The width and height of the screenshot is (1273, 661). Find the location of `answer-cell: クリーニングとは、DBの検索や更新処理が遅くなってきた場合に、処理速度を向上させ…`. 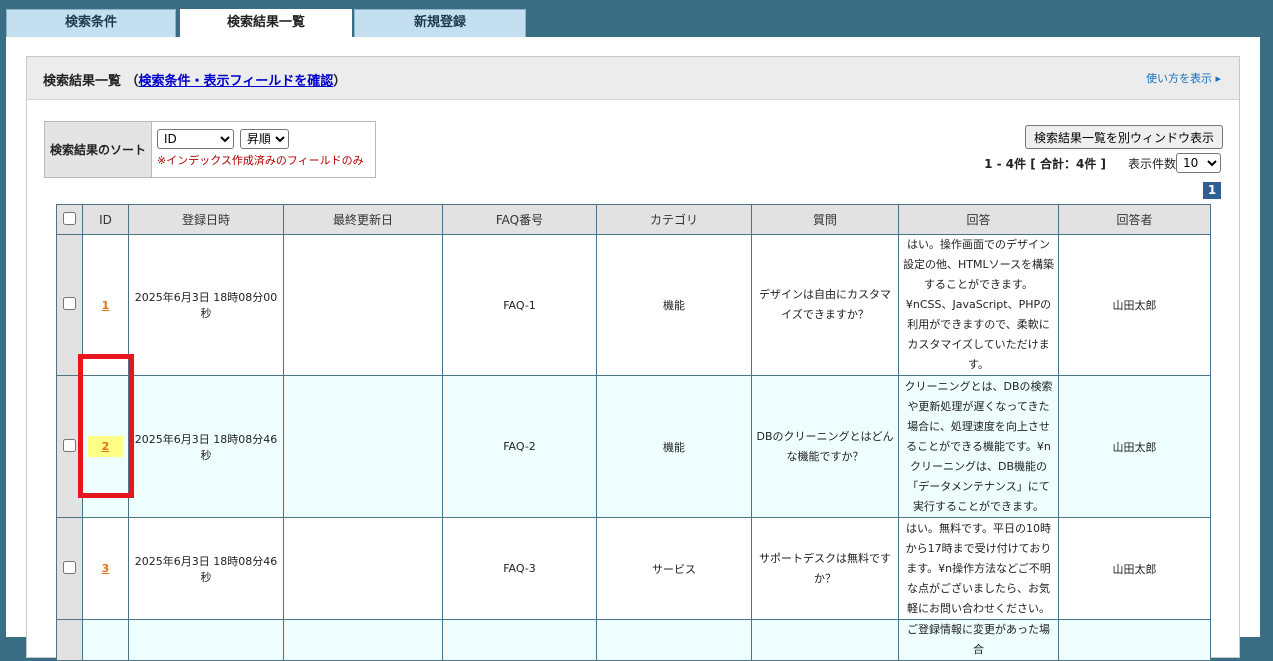

answer-cell: クリーニングとは、DBの検索や更新処理が遅くなってきた場合に、処理速度を向上させ… is located at coordinates (978, 446).